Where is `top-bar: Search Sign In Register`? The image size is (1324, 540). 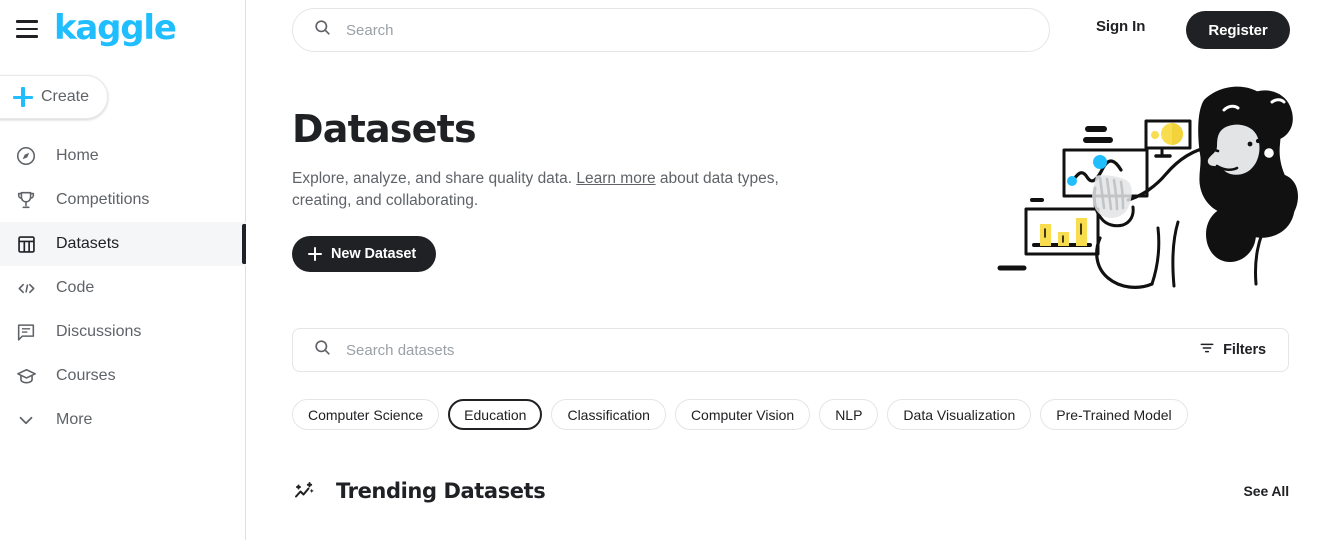
top-bar: Search Sign In Register is located at coordinates (785, 30).